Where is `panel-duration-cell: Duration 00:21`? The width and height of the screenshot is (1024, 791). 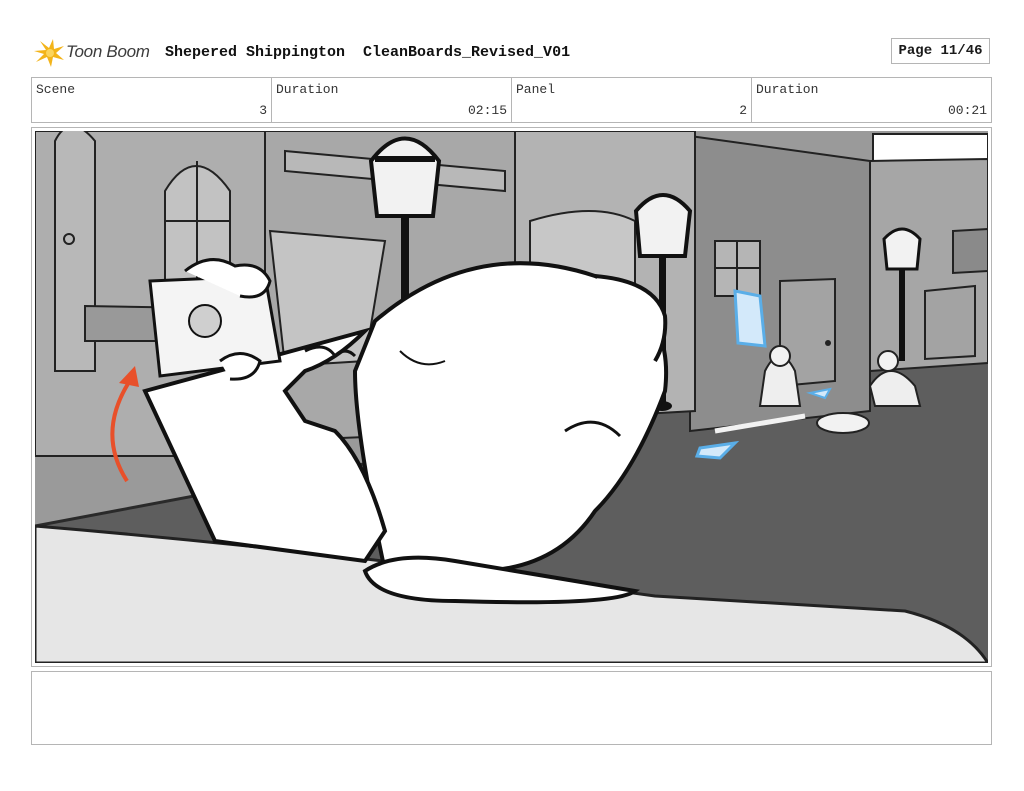 panel-duration-cell: Duration 00:21 is located at coordinates (871, 100).